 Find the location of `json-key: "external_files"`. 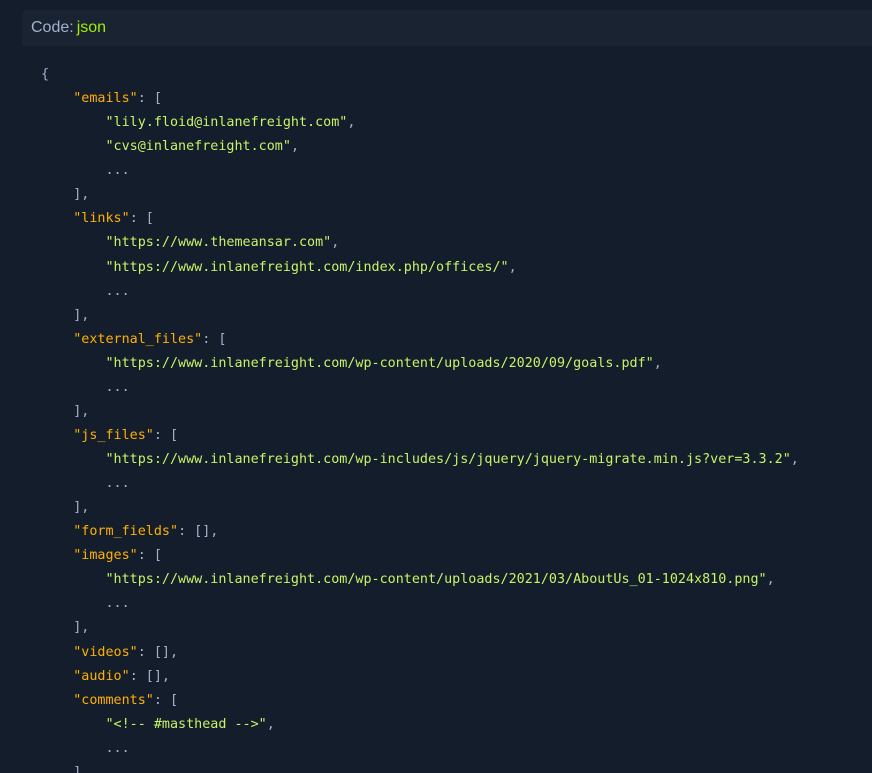

json-key: "external_files" is located at coordinates (138, 339).